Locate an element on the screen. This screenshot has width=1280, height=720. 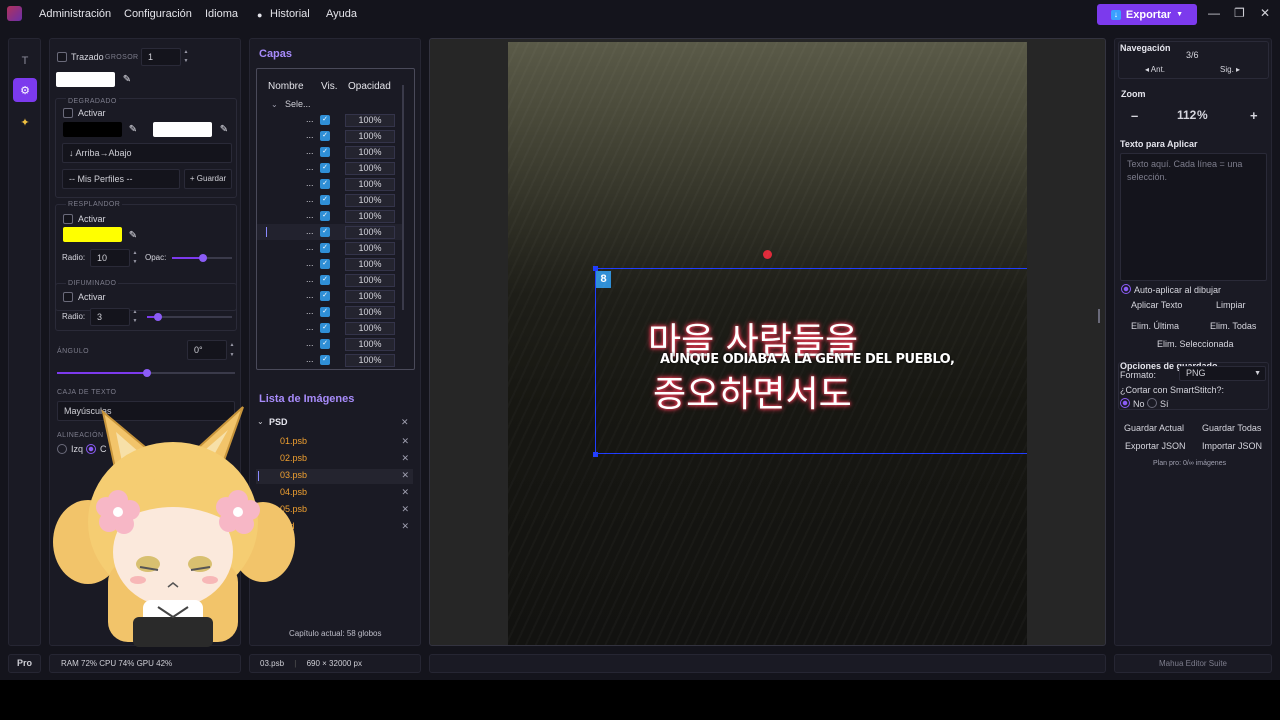
translation-text: AUNQUE ODIABA A LA GENTE DEL PUEBLO, is located at coordinates (807, 359).